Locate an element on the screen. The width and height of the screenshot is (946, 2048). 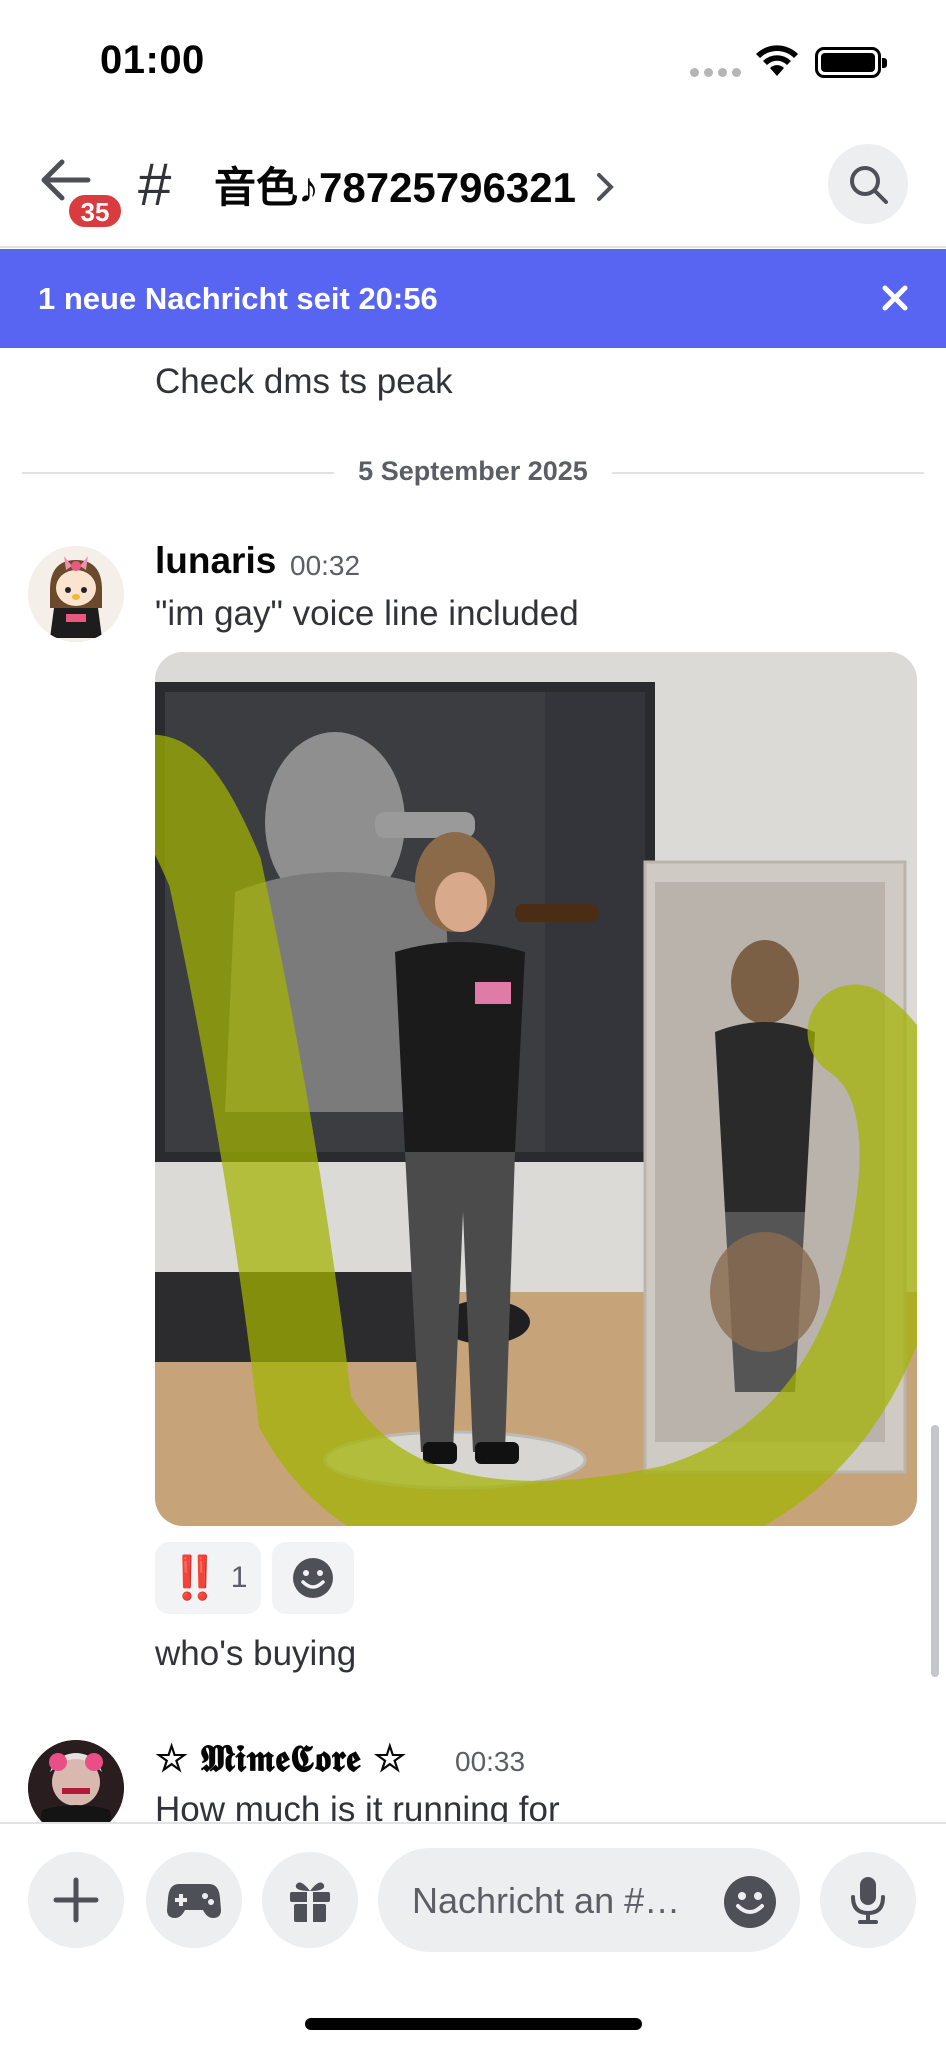
message-text: "im gay" voice line included is located at coordinates (367, 613).